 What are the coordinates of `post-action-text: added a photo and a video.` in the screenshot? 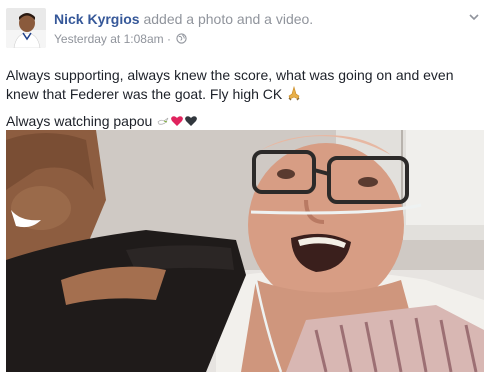 It's located at (228, 19).